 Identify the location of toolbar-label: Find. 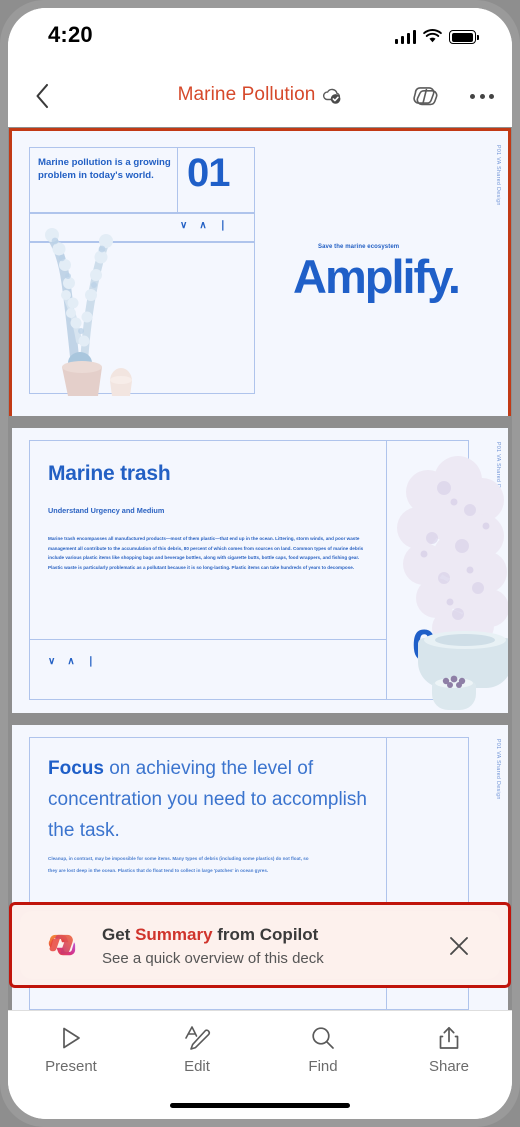
(323, 1066).